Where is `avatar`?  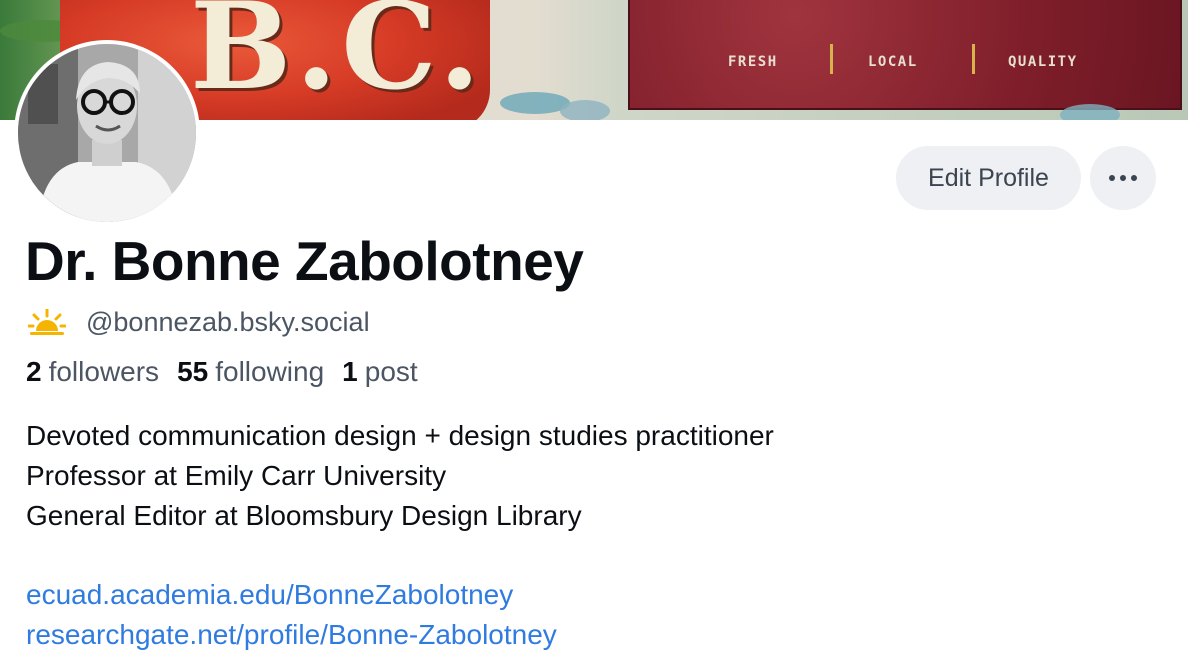
avatar is located at coordinates (107, 133).